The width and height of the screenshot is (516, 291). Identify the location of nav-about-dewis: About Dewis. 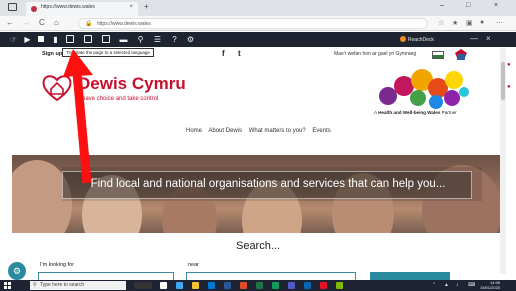
(225, 131).